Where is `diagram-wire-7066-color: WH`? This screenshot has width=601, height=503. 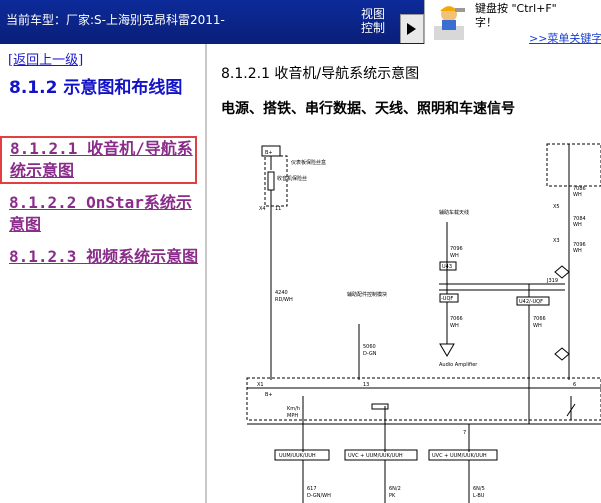
diagram-wire-7066-color: WH is located at coordinates (454, 326).